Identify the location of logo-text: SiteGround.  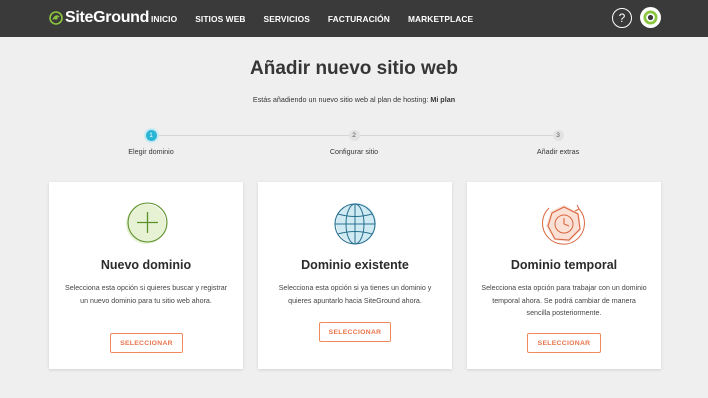
(107, 17).